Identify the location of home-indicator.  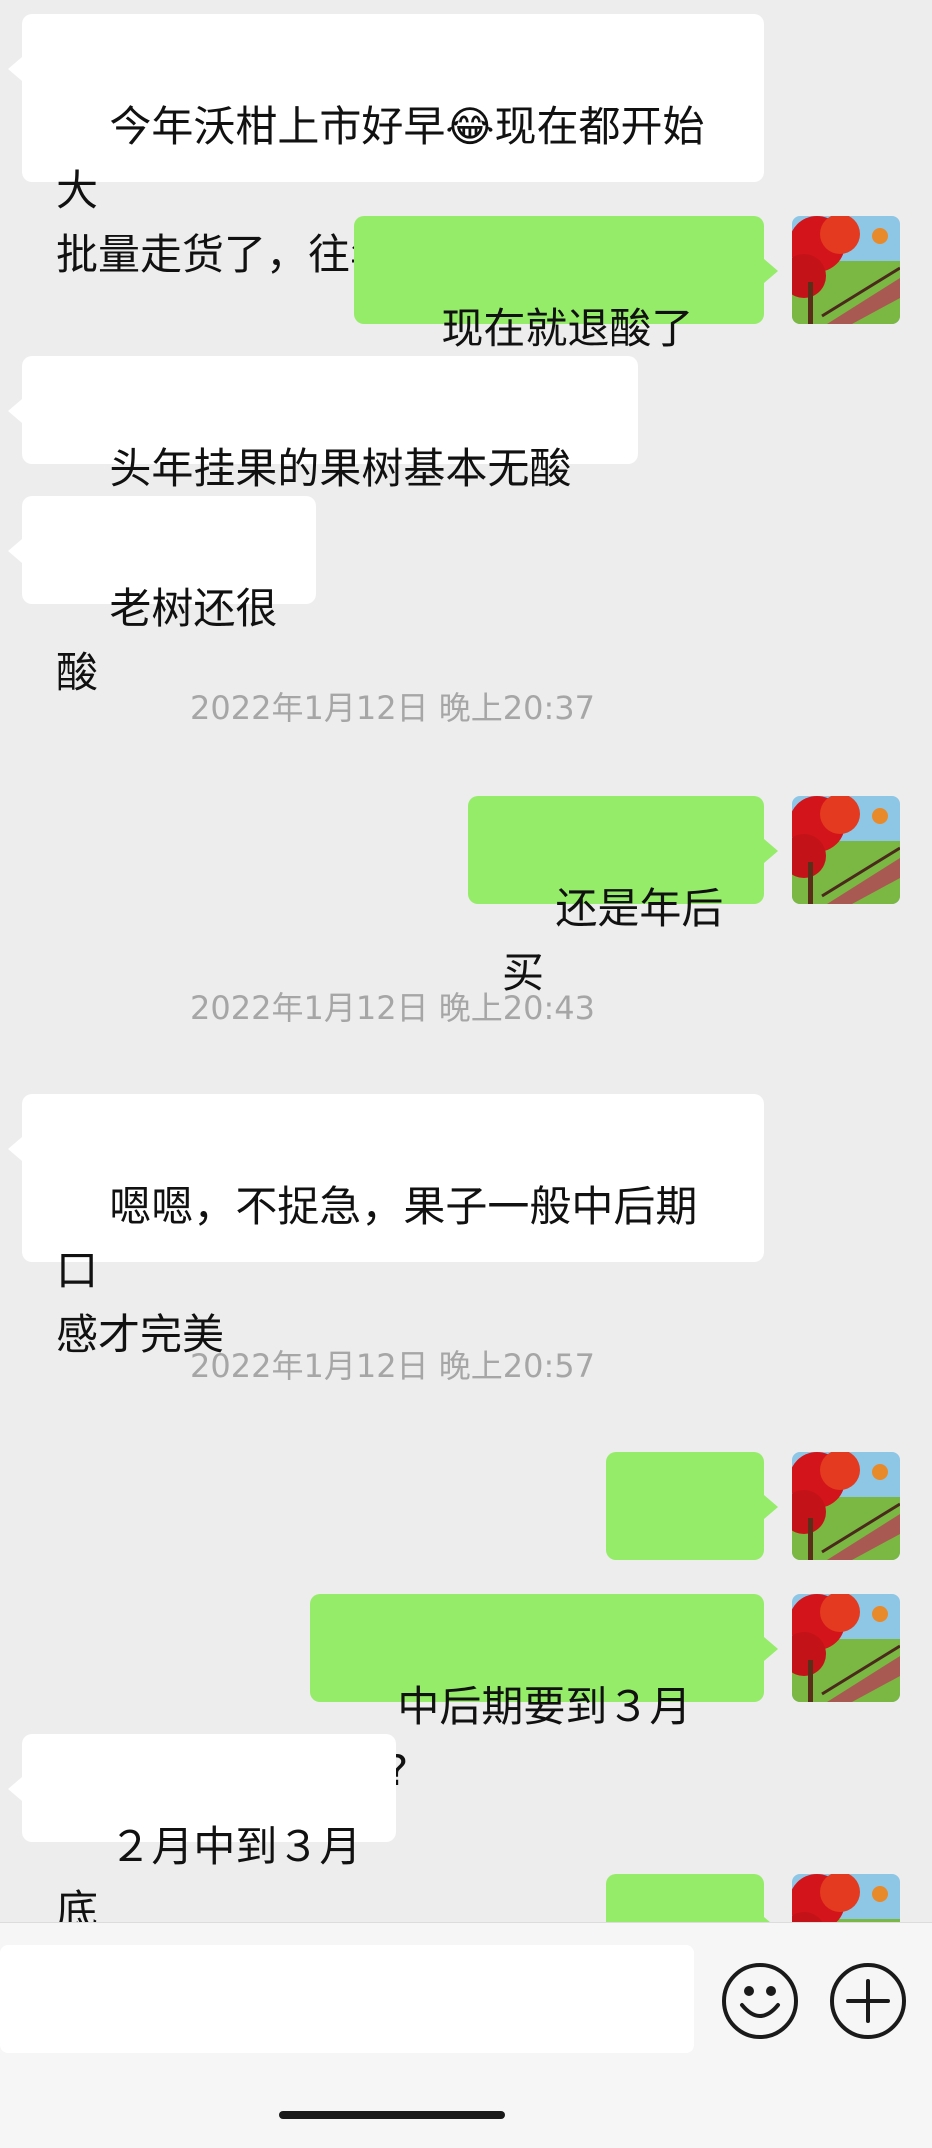
(392, 2115).